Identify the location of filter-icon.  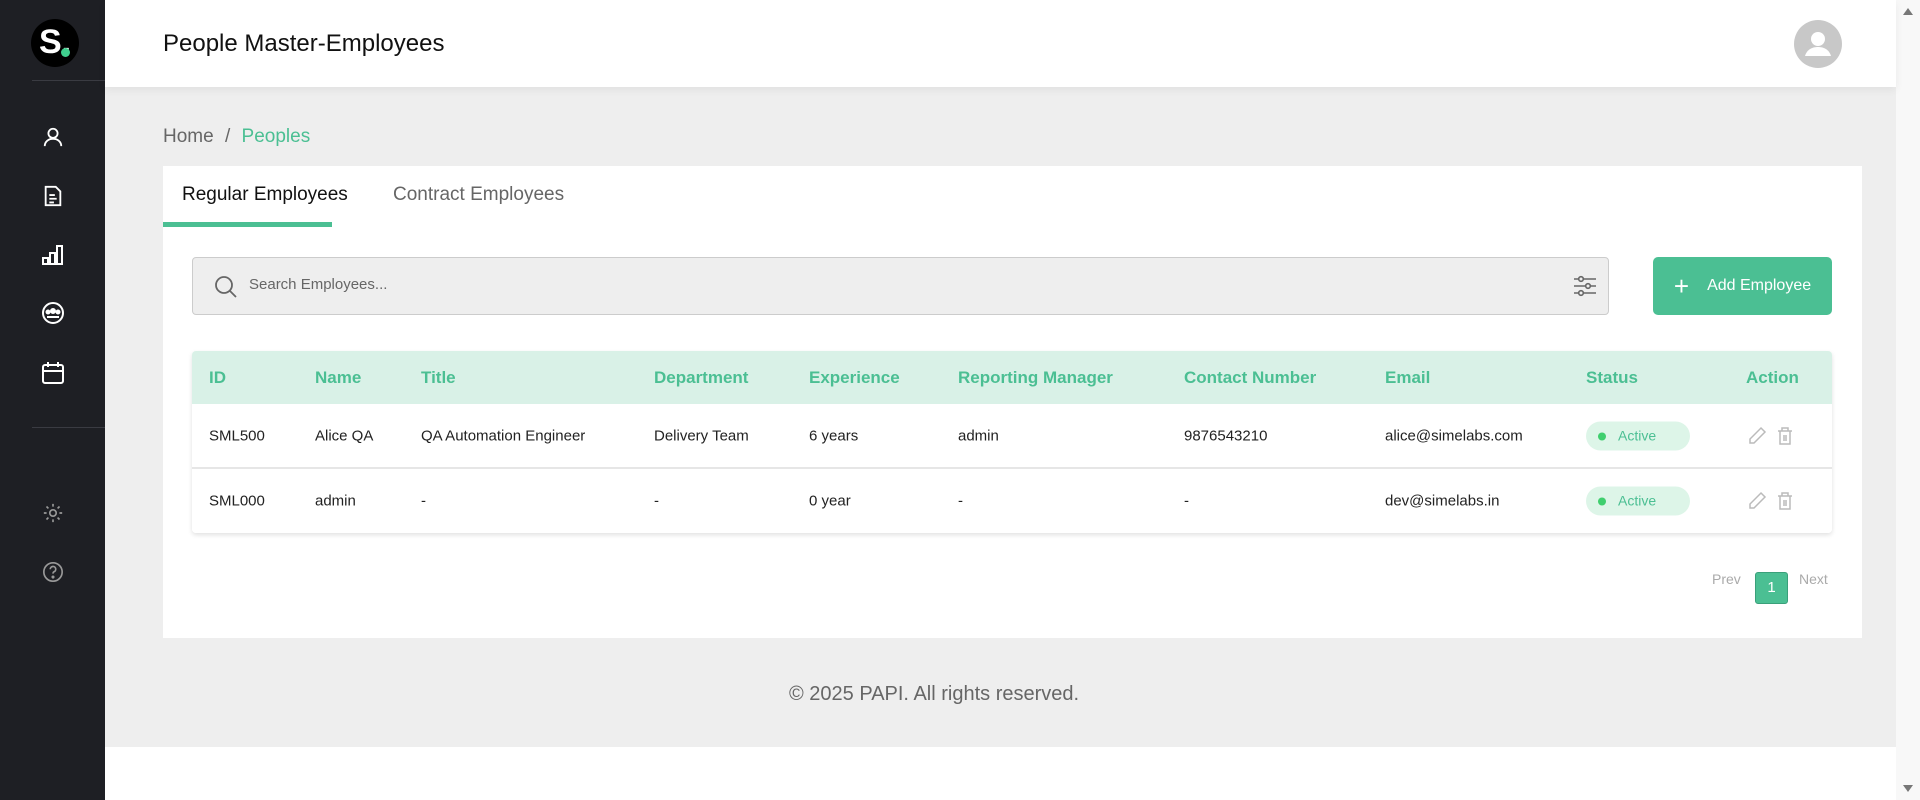
(1585, 286).